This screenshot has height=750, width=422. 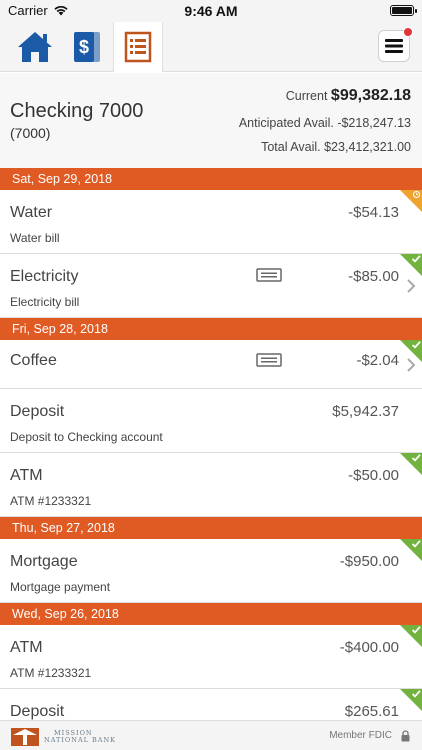 I want to click on top-nav: $, so click(x=211, y=47).